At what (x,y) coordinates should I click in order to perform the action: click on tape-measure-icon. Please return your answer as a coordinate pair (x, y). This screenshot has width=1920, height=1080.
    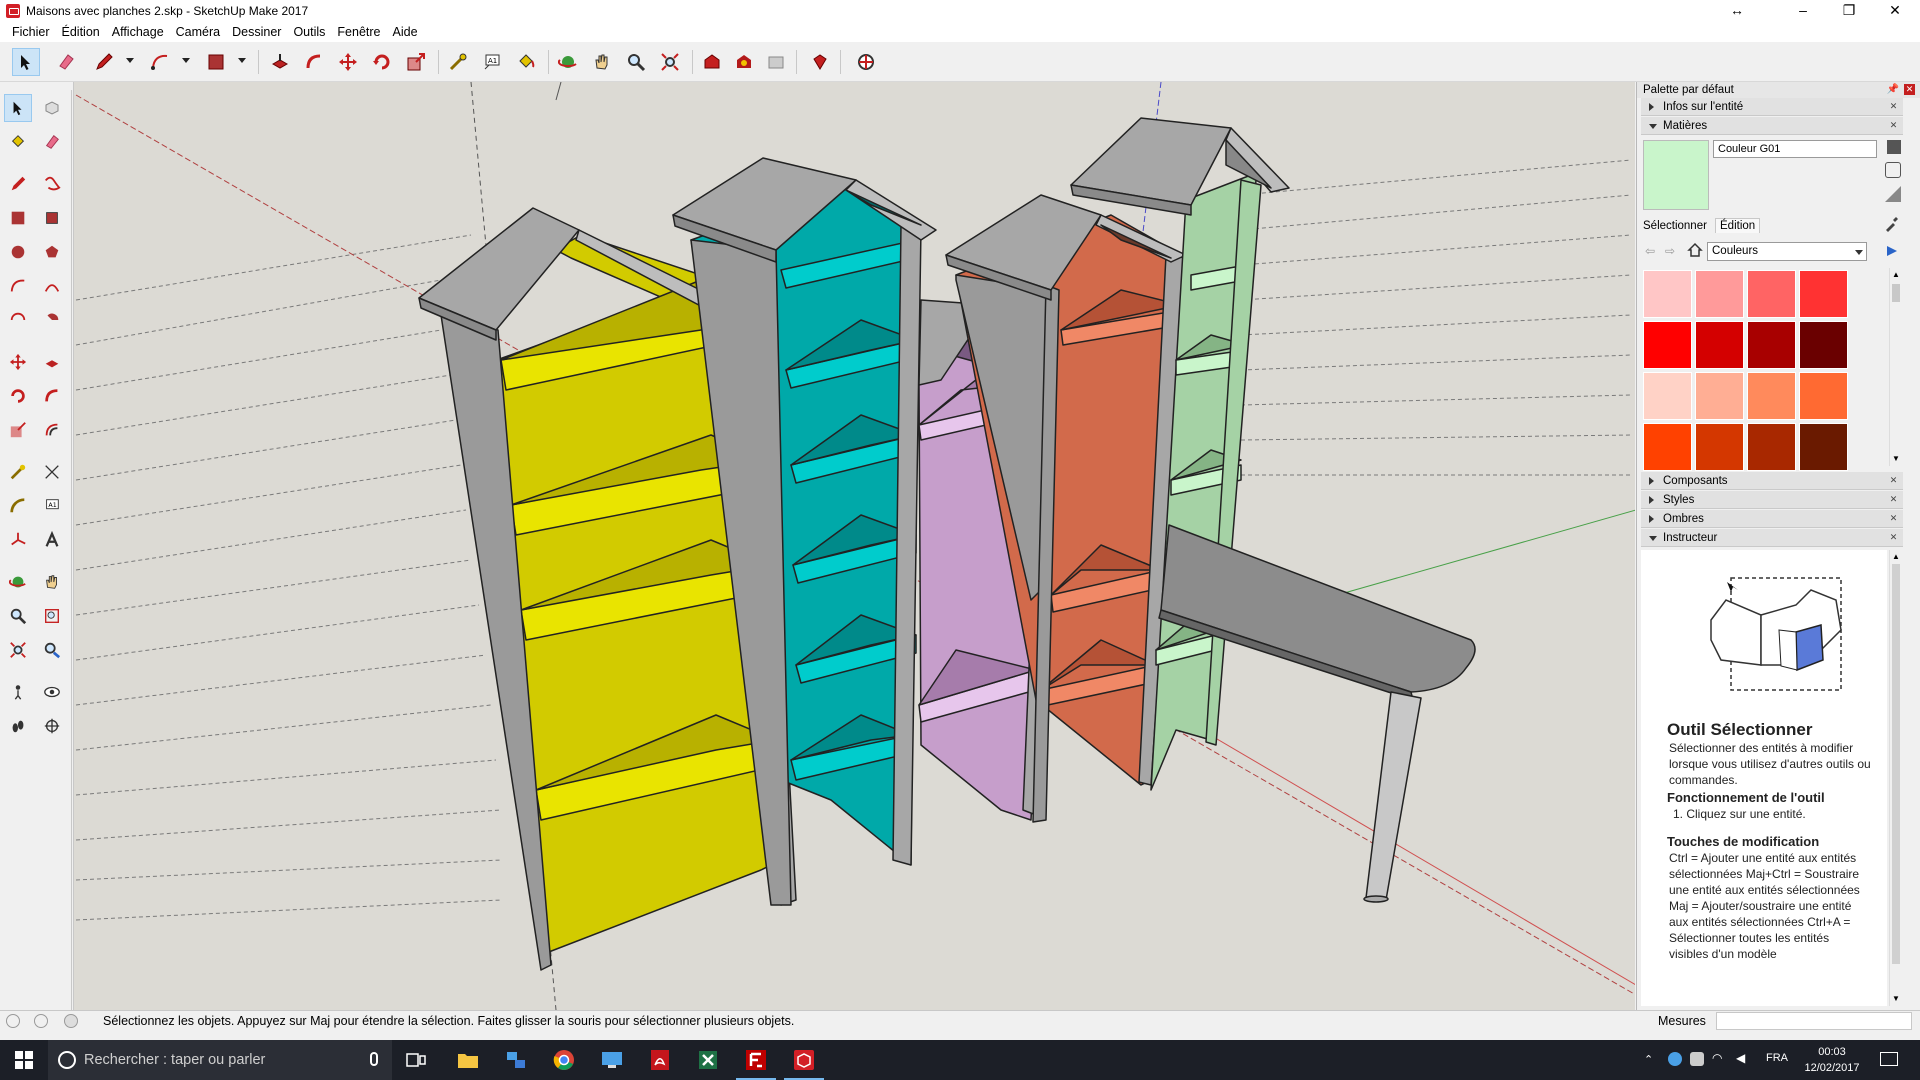
    Looking at the image, I should click on (458, 62).